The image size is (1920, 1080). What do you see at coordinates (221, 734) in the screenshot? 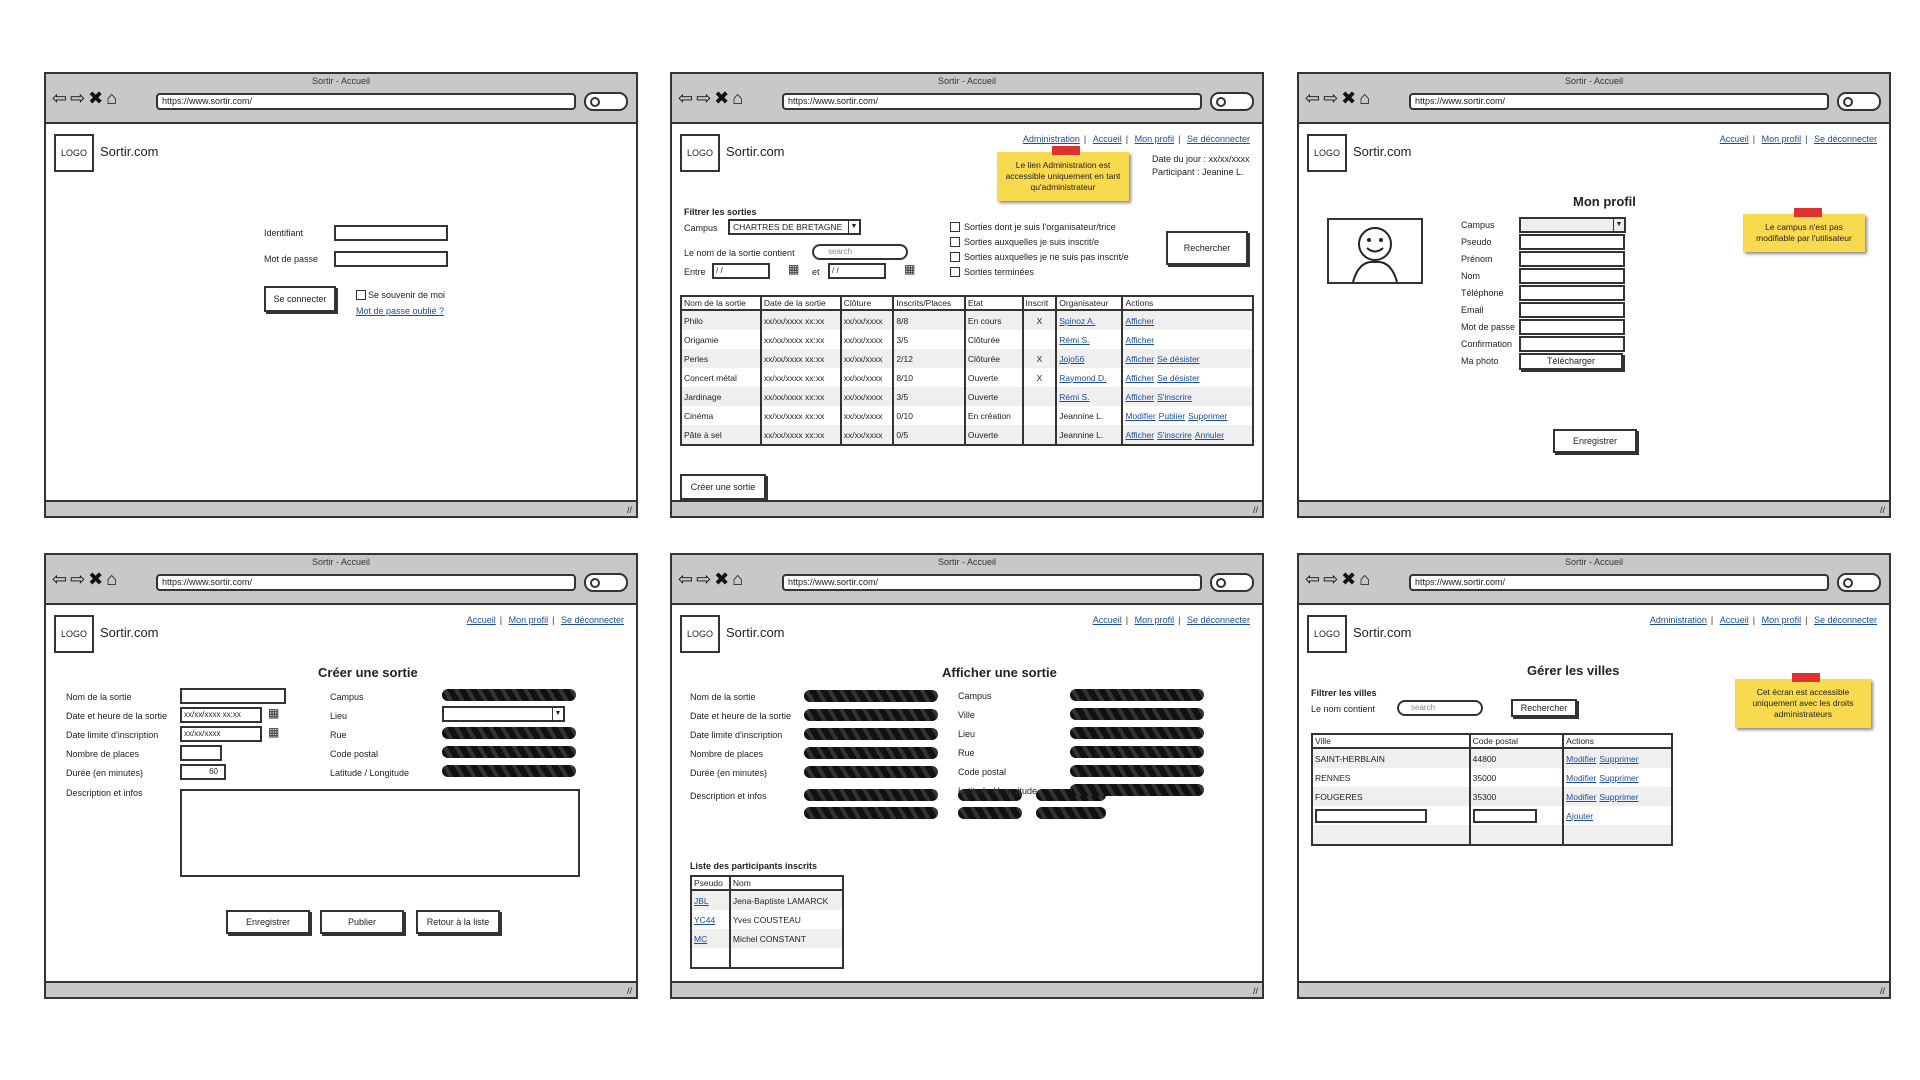
I see `registration-deadline-input: xx/xx/xxxx` at bounding box center [221, 734].